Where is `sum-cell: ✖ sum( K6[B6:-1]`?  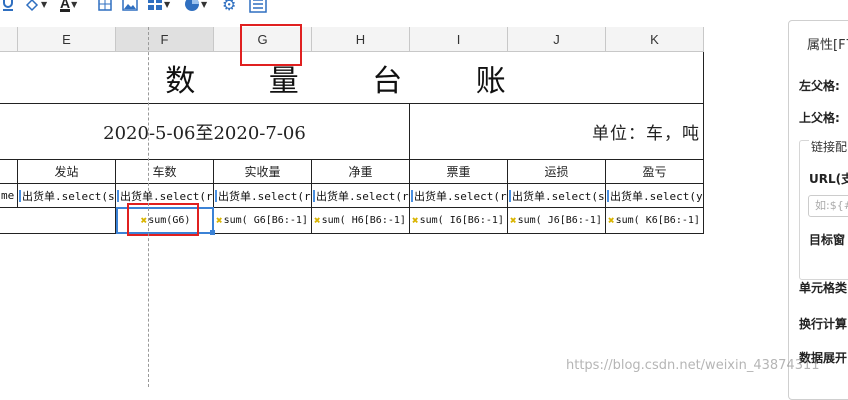 sum-cell: ✖ sum( K6[B6:-1] is located at coordinates (655, 221).